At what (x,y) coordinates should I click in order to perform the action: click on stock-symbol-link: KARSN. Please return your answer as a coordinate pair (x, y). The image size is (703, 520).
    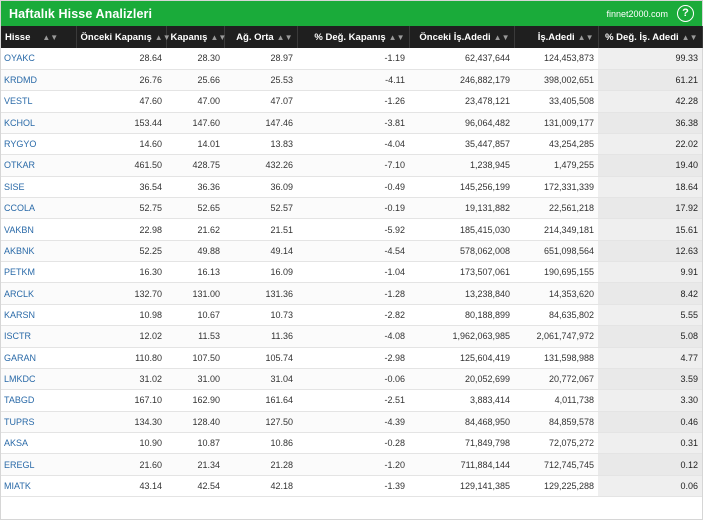
    Looking at the image, I should click on (38, 315).